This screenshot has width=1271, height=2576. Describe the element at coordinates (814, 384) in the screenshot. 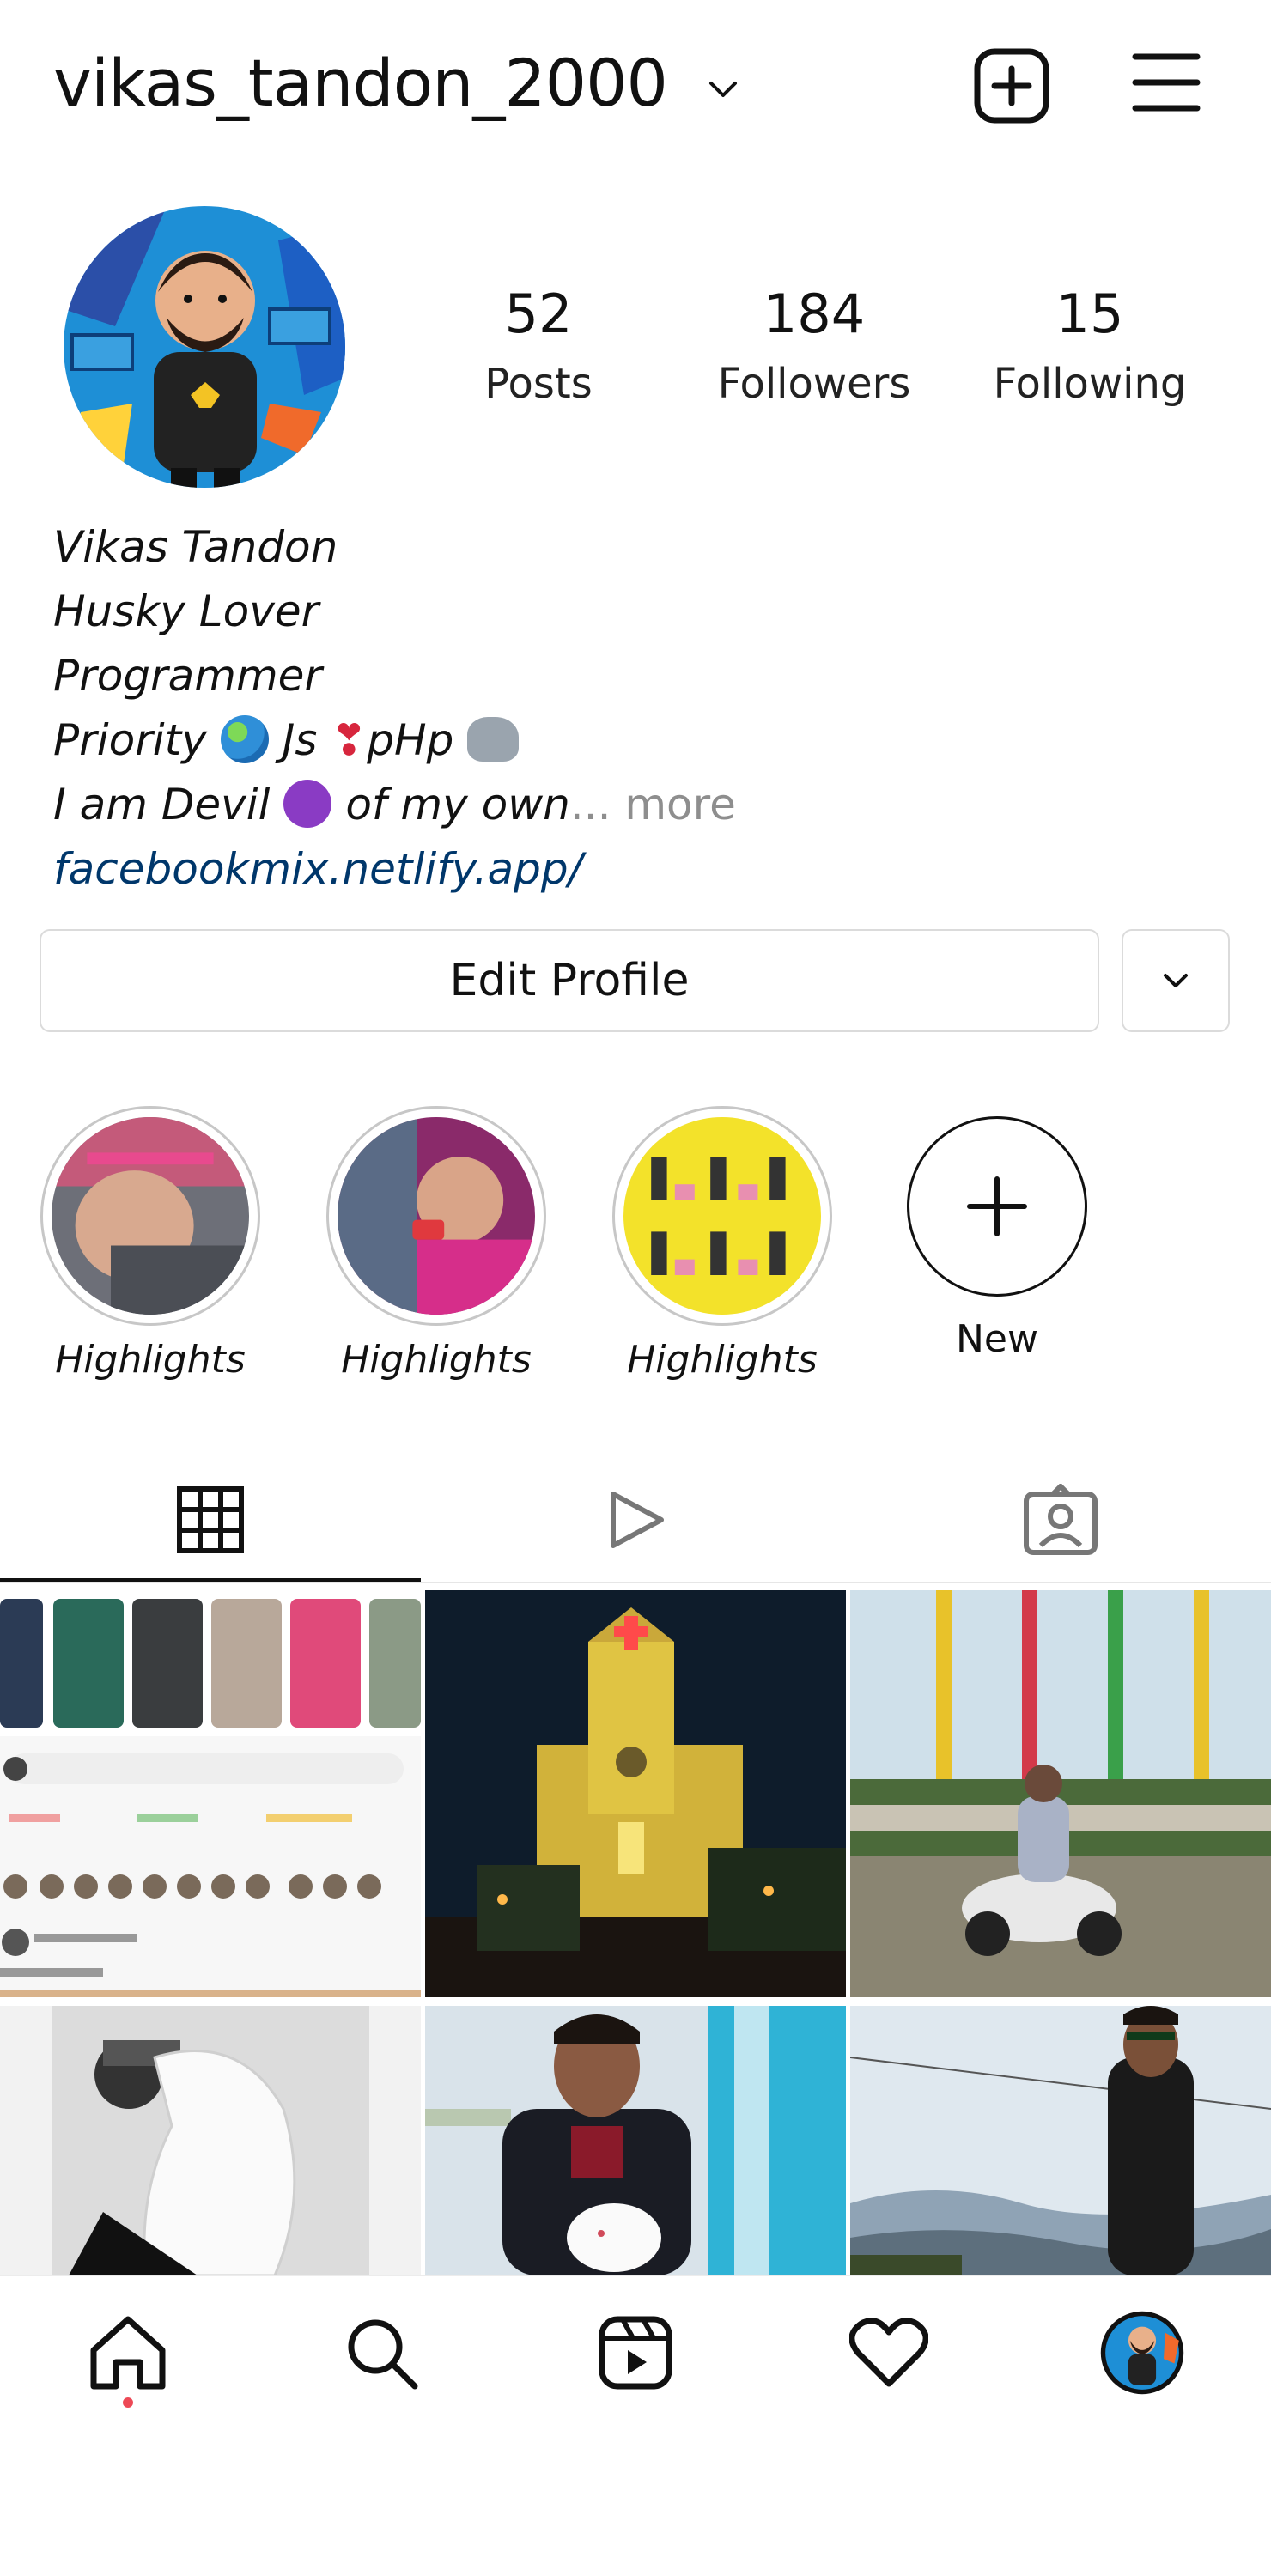

I see `followers-label: Followers` at that location.